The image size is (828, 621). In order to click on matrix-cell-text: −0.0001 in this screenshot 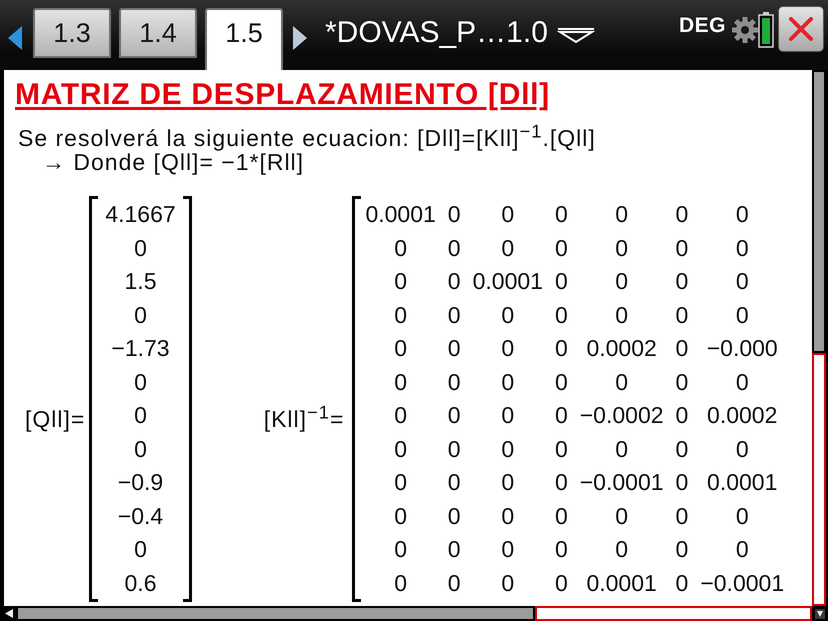, I will do `click(742, 583)`.